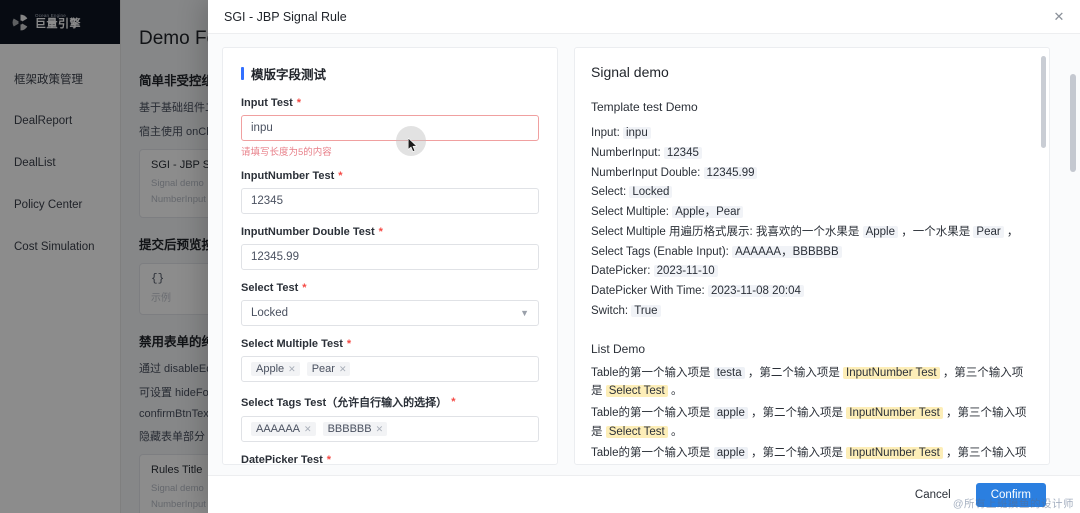 Image resolution: width=1080 pixels, height=513 pixels. What do you see at coordinates (646, 310) in the screenshot?
I see `preview-line-value: True` at bounding box center [646, 310].